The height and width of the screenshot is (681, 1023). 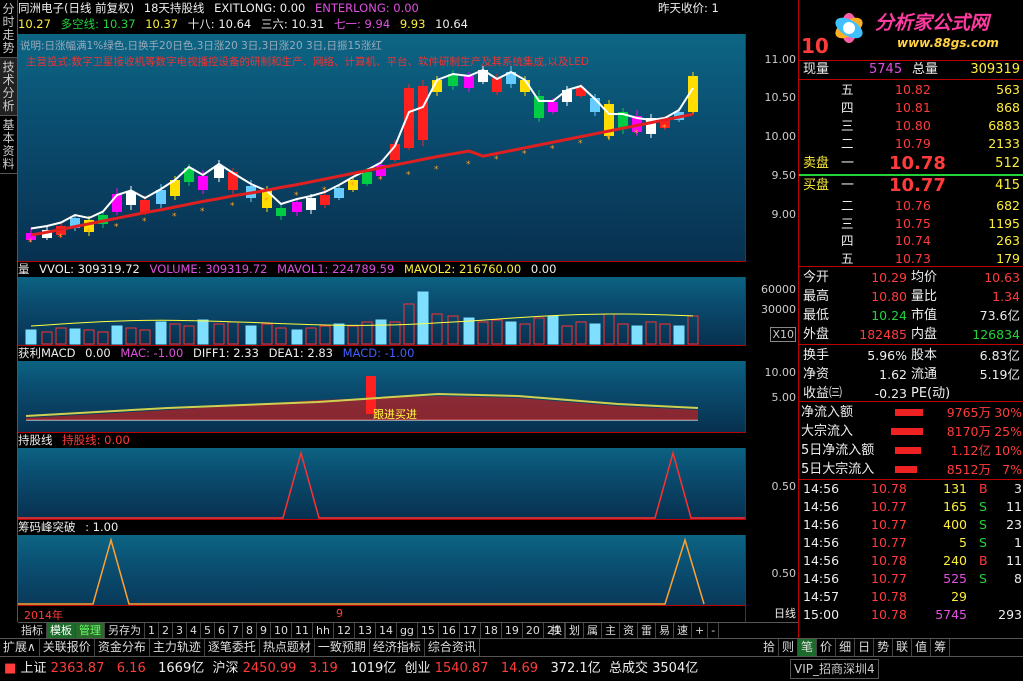 What do you see at coordinates (593, 630) in the screenshot?
I see `tab-attr: 属` at bounding box center [593, 630].